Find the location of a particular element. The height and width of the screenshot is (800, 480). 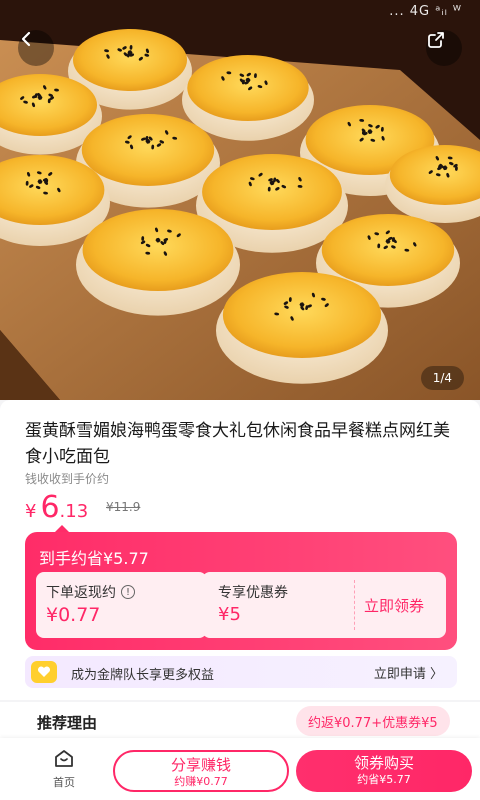

chevron-left-icon is located at coordinates (26, 39).